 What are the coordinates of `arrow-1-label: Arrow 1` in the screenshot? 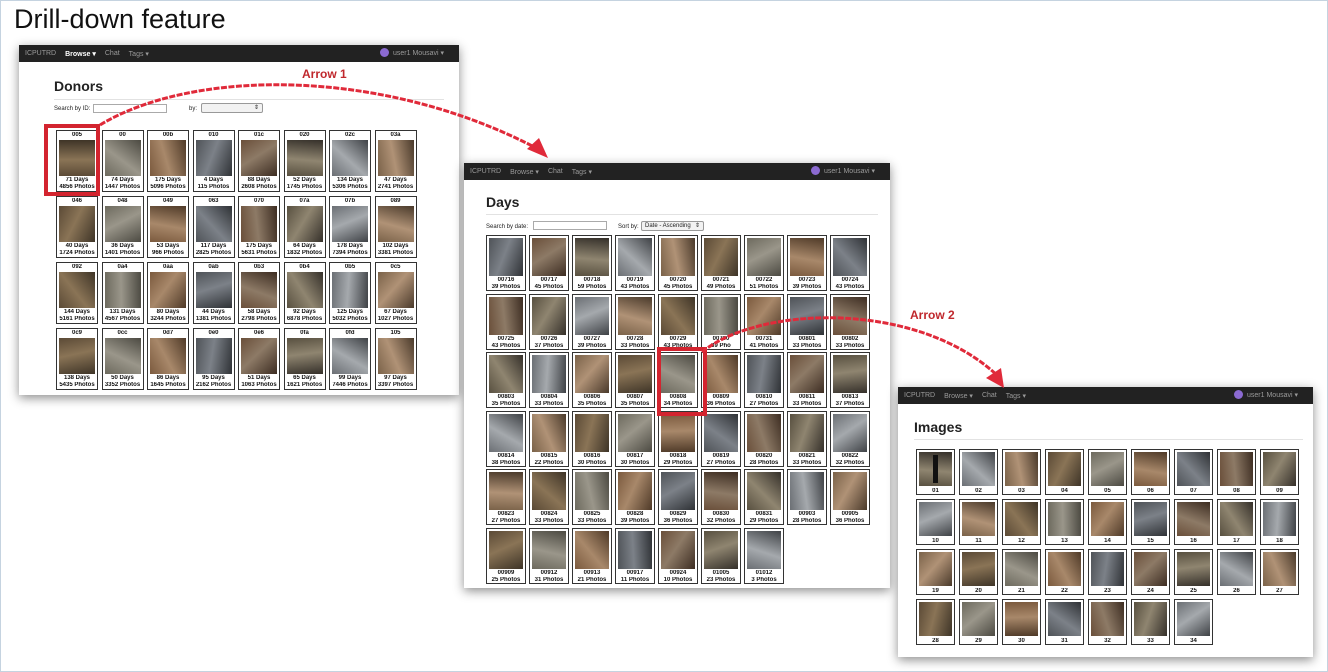 It's located at (324, 74).